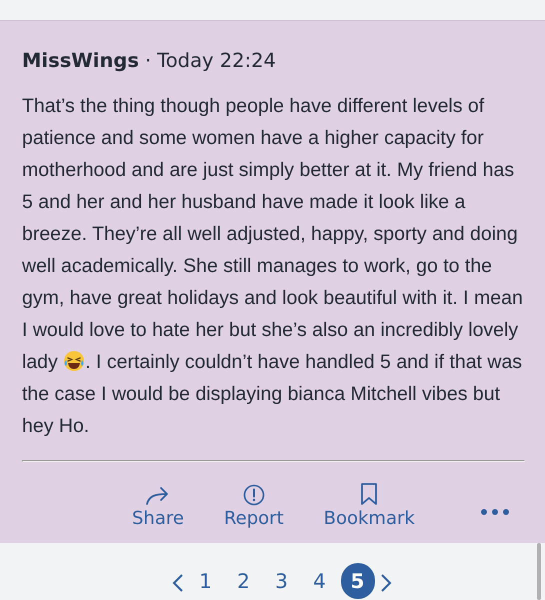 The height and width of the screenshot is (600, 545). I want to click on laughing-emoji-icon, so click(74, 361).